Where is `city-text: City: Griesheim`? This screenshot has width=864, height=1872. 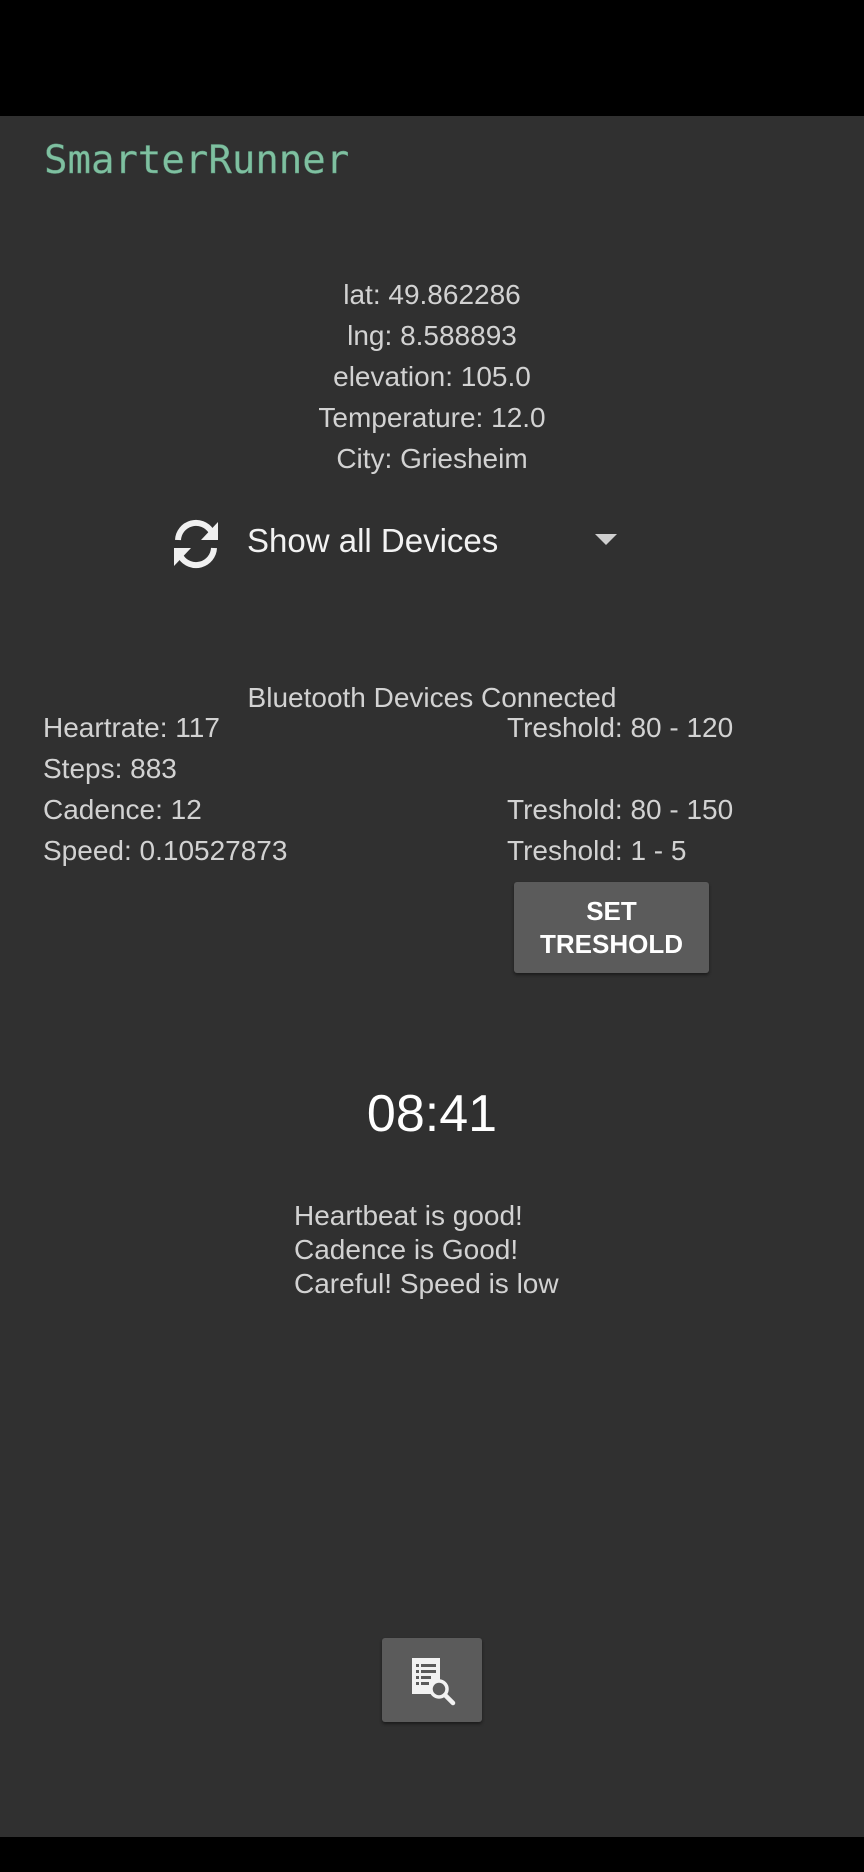
city-text: City: Griesheim is located at coordinates (432, 458).